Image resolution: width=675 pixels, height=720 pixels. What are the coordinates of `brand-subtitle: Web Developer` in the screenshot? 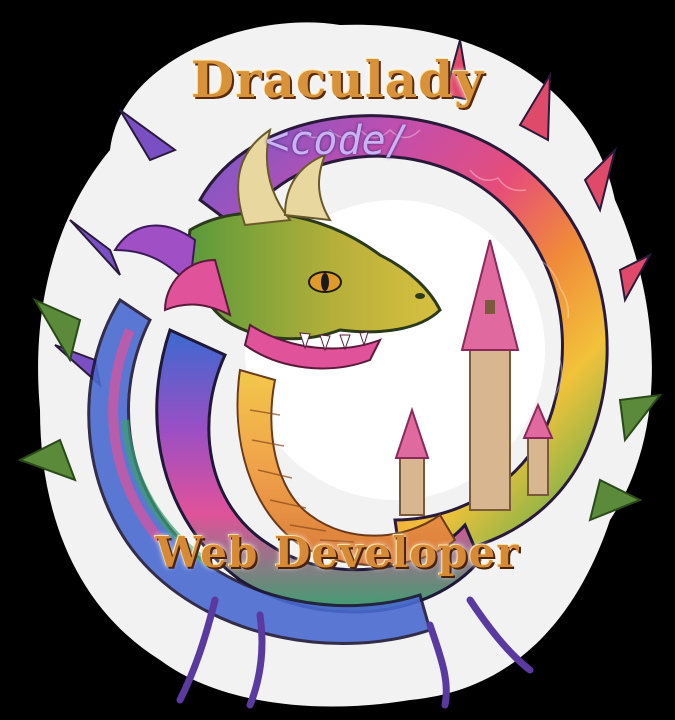 It's located at (337, 552).